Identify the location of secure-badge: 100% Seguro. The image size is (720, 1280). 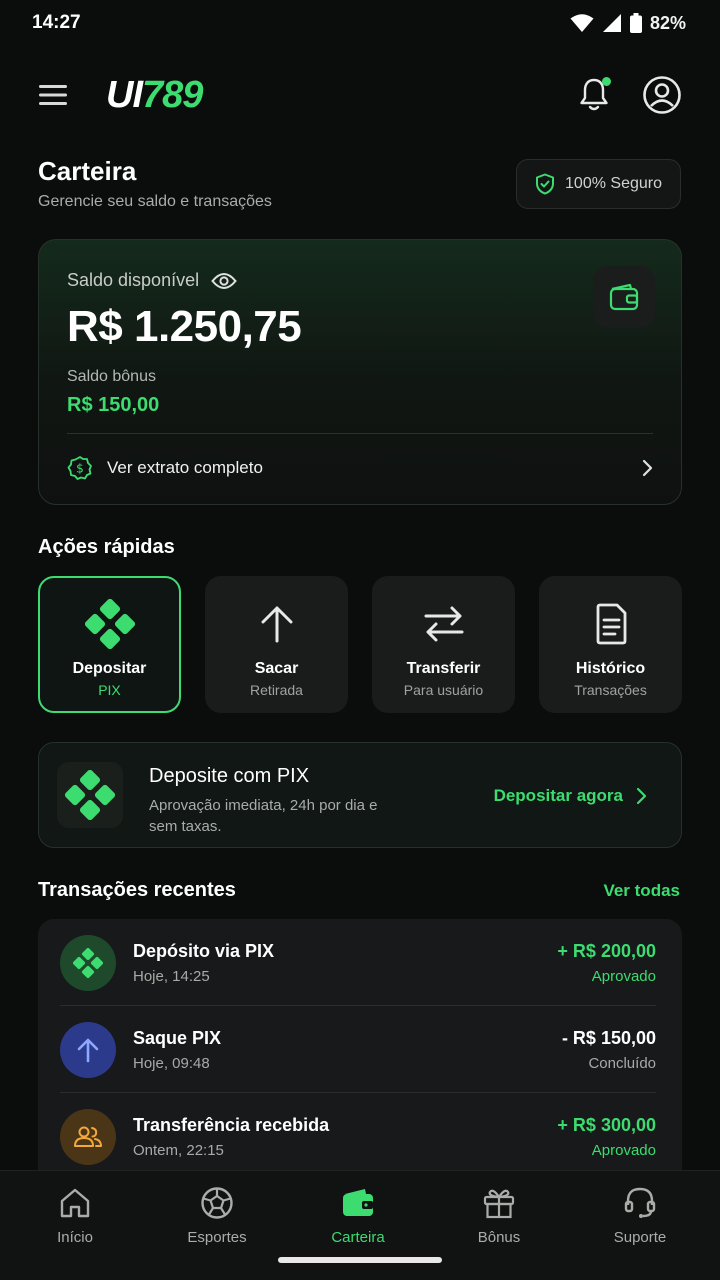
(598, 184).